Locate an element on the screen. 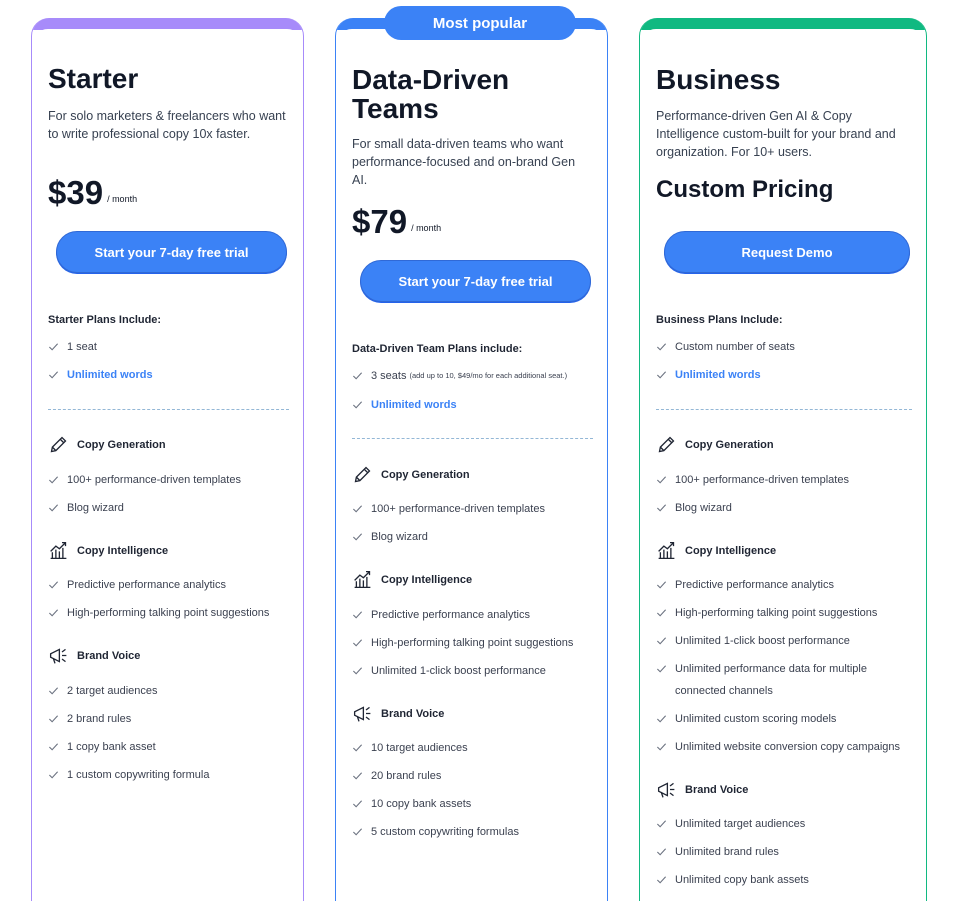  list-item: Unlimited copy bank assets is located at coordinates (732, 880).